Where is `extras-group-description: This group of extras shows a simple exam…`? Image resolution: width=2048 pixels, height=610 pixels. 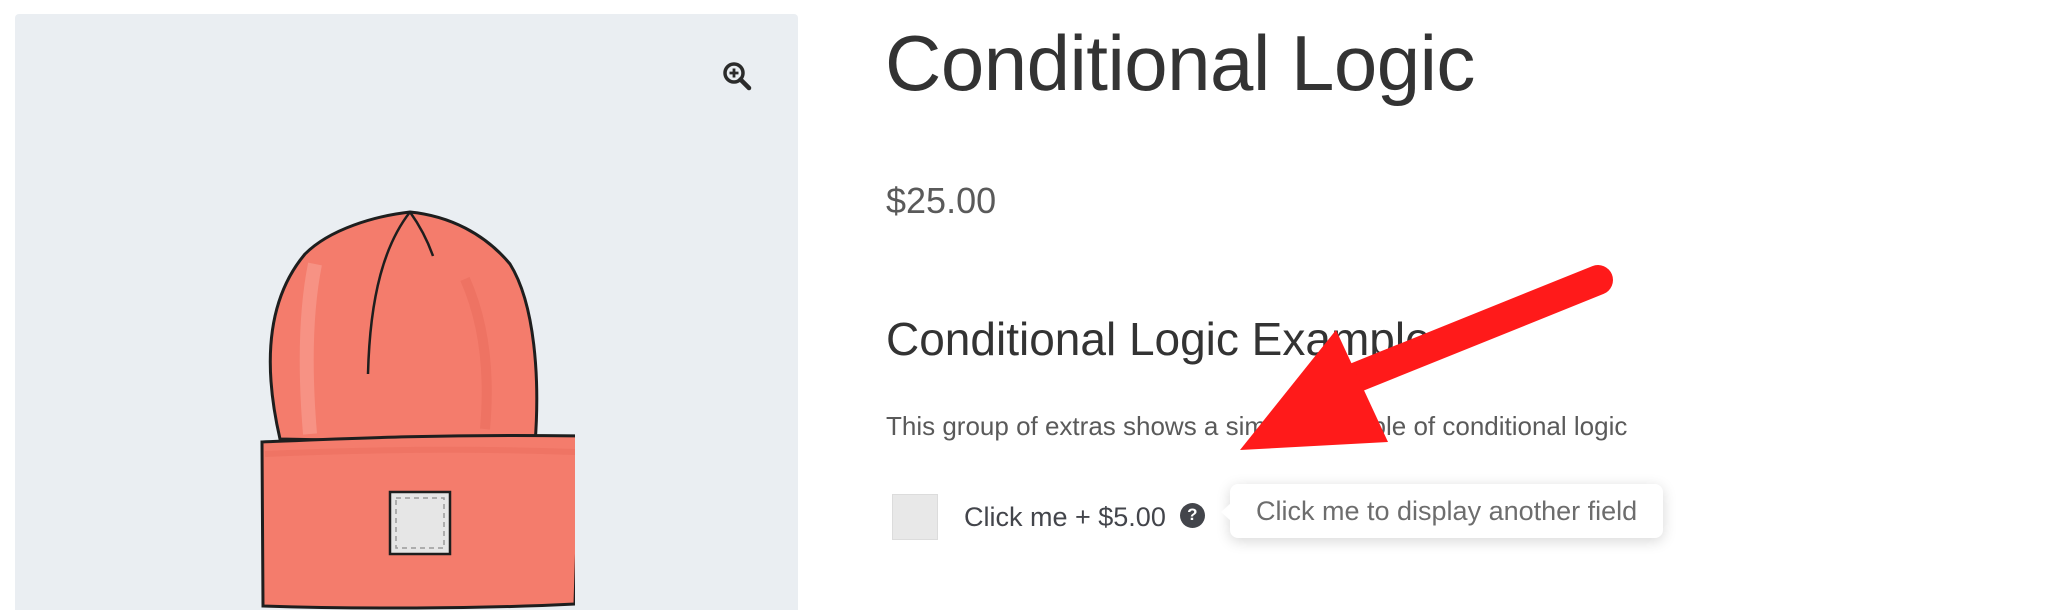 extras-group-description: This group of extras shows a simple exam… is located at coordinates (1257, 426).